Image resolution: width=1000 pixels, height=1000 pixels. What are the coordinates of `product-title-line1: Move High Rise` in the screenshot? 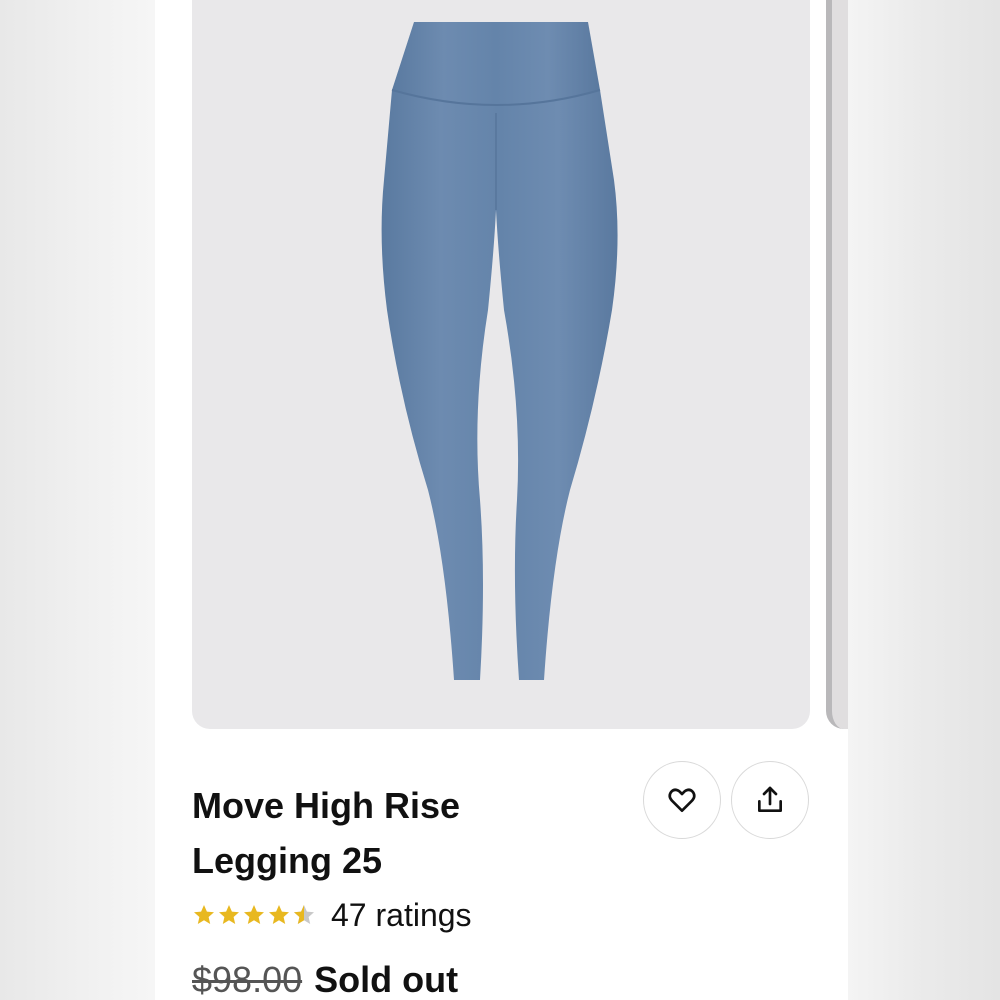 It's located at (326, 805).